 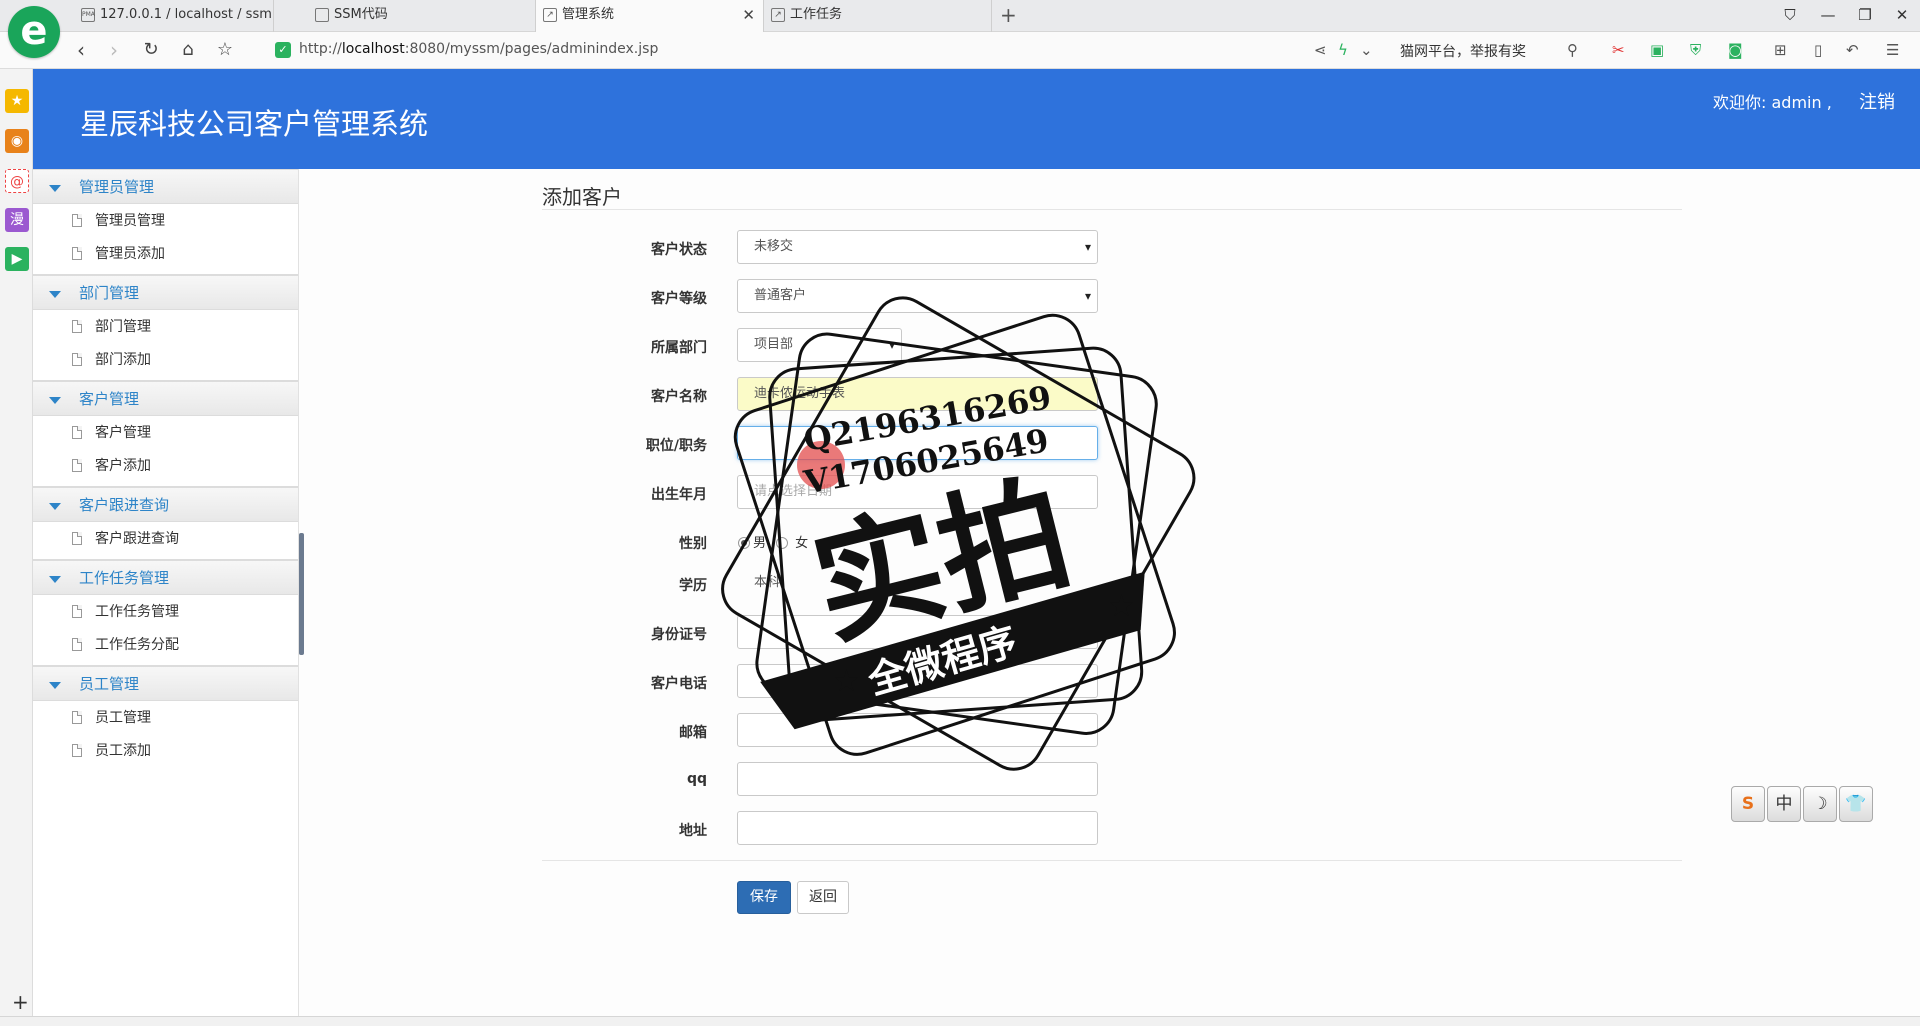 What do you see at coordinates (165, 292) in the screenshot?
I see `sidebar-group-header: 部门管理` at bounding box center [165, 292].